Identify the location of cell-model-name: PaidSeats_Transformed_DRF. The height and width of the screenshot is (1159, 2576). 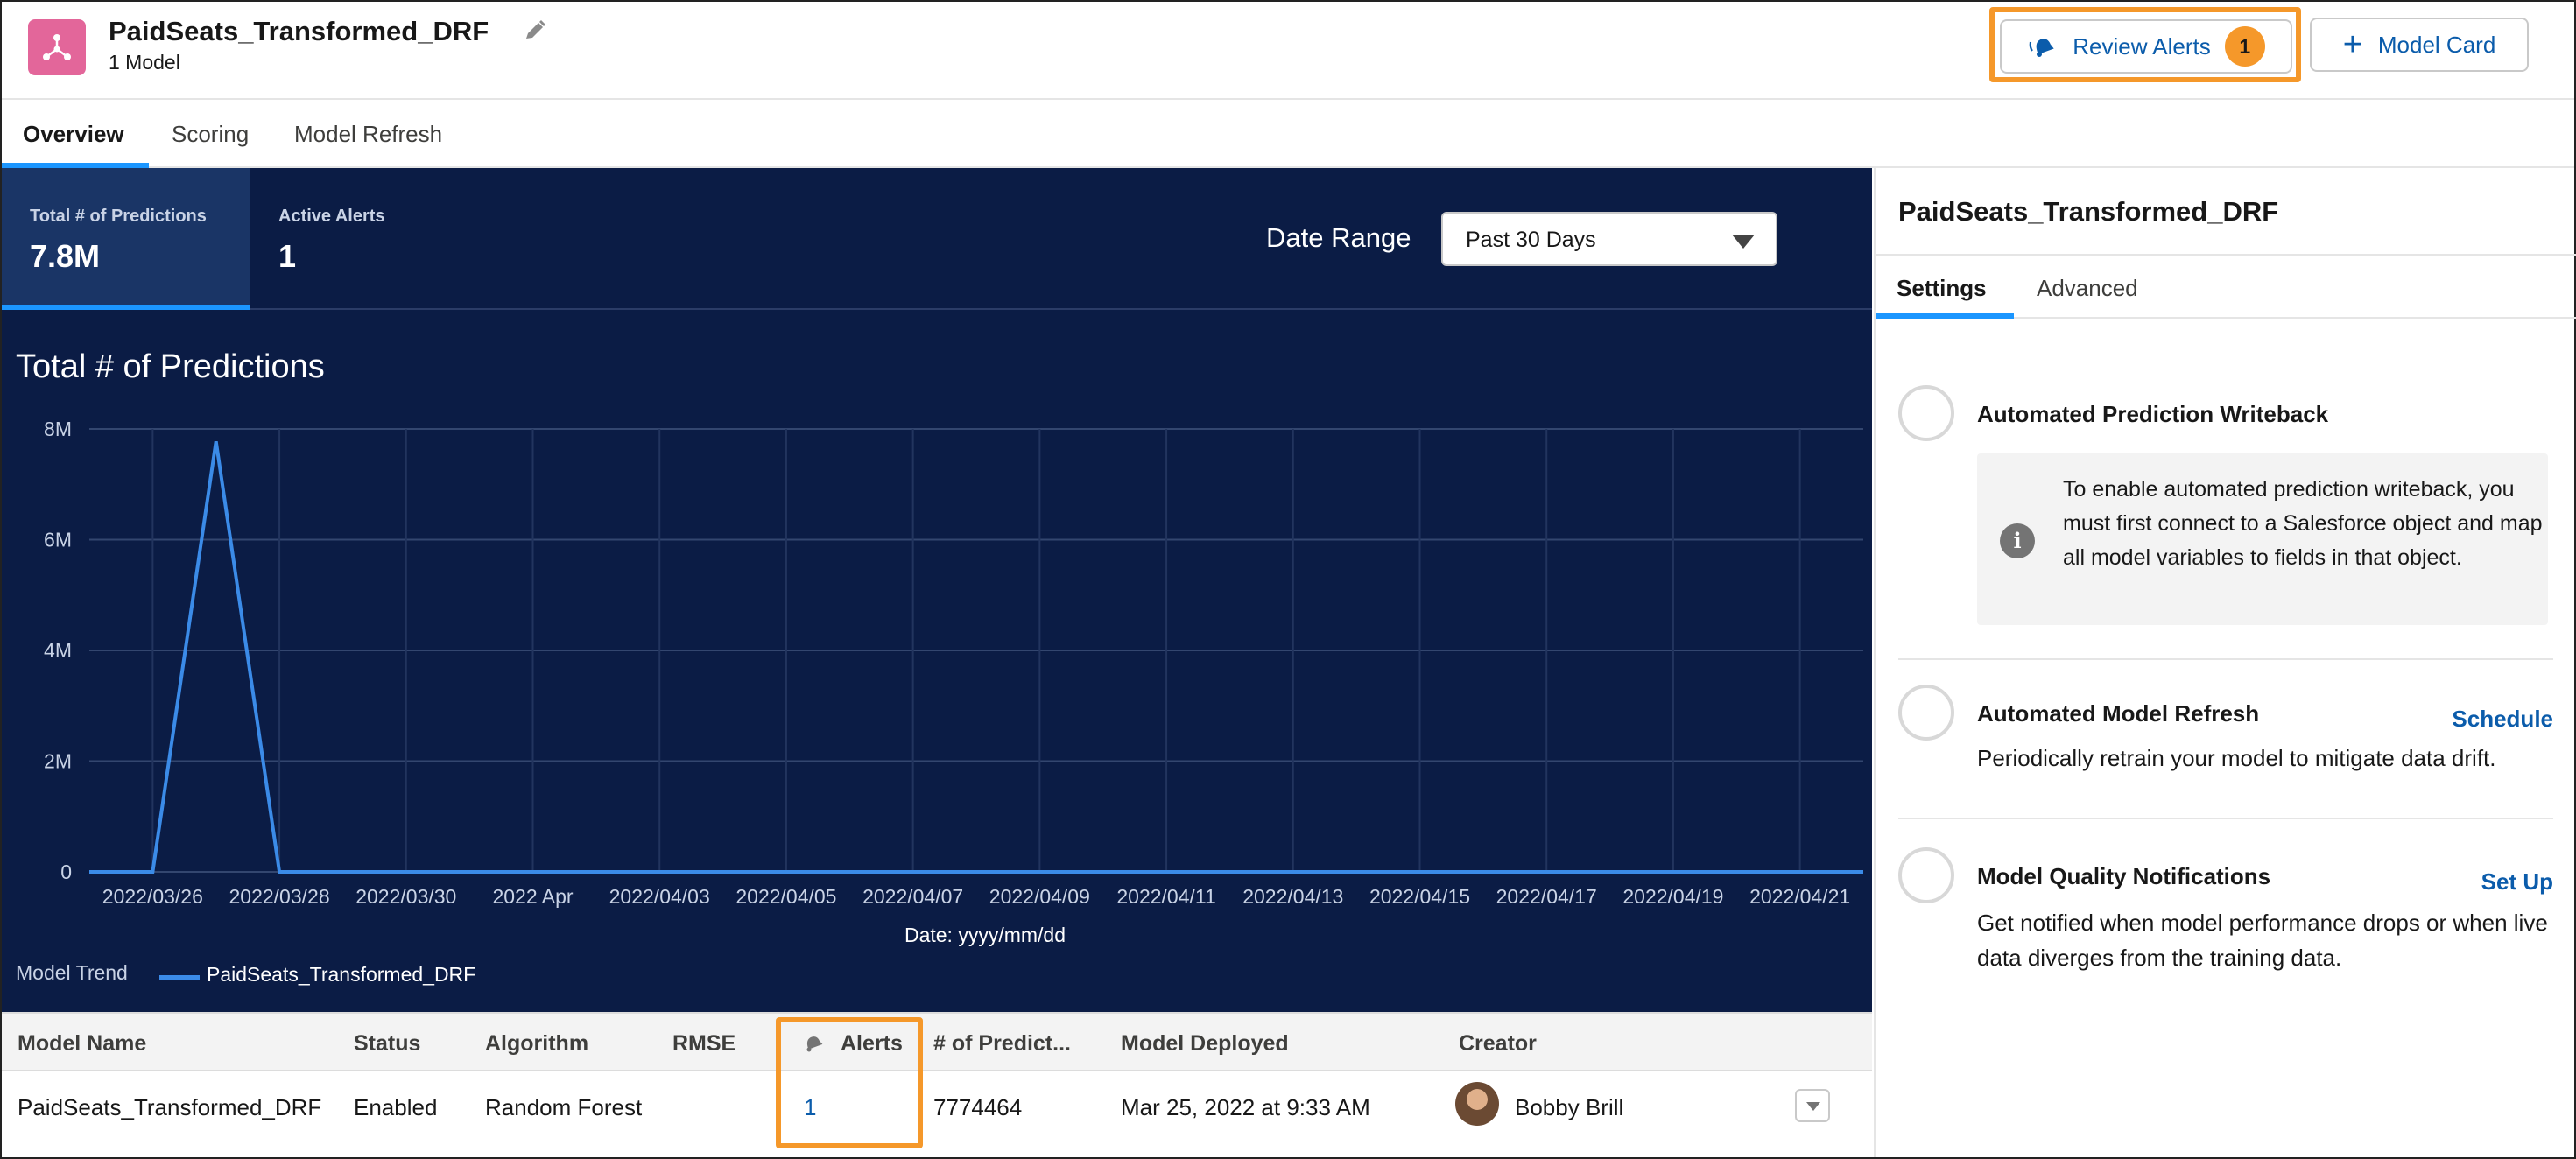
(170, 1107).